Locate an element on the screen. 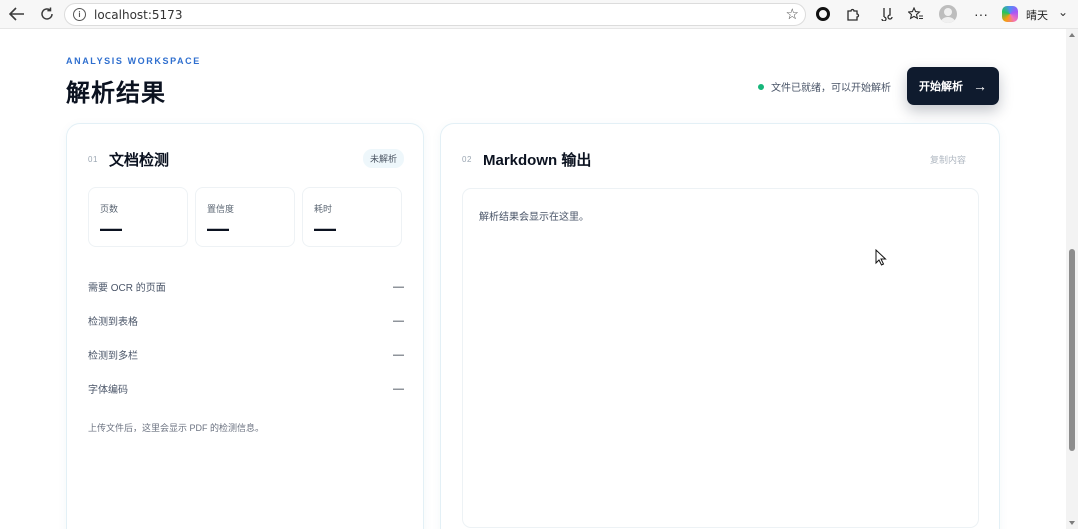 This screenshot has height=529, width=1078. info-icon: i is located at coordinates (79, 14).